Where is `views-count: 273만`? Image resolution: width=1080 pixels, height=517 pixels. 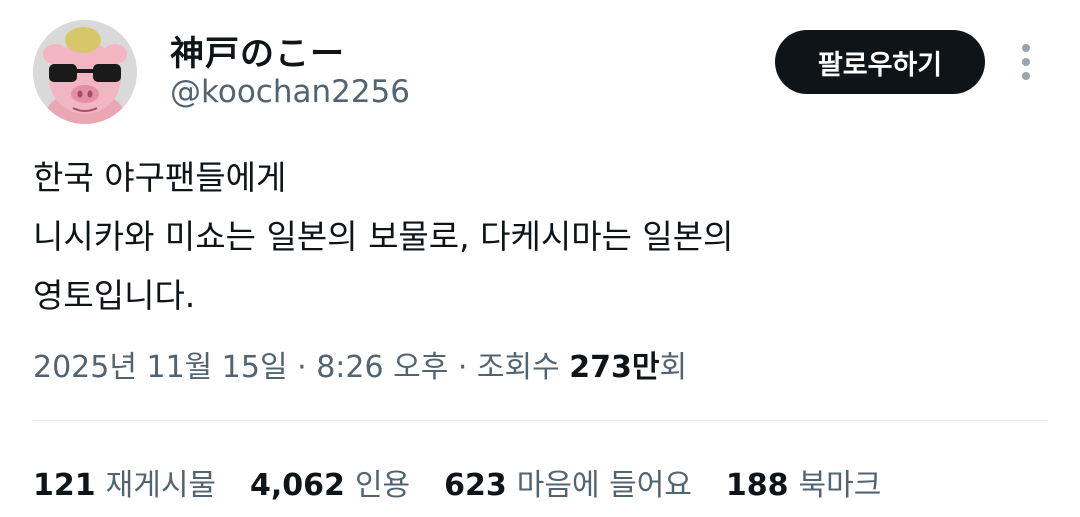
views-count: 273만 is located at coordinates (614, 367).